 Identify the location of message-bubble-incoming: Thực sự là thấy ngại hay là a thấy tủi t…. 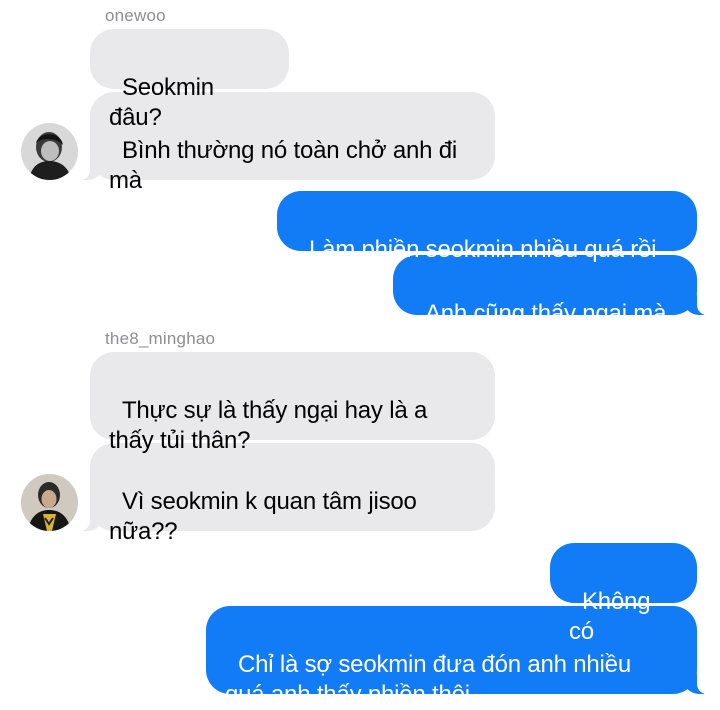
(292, 403).